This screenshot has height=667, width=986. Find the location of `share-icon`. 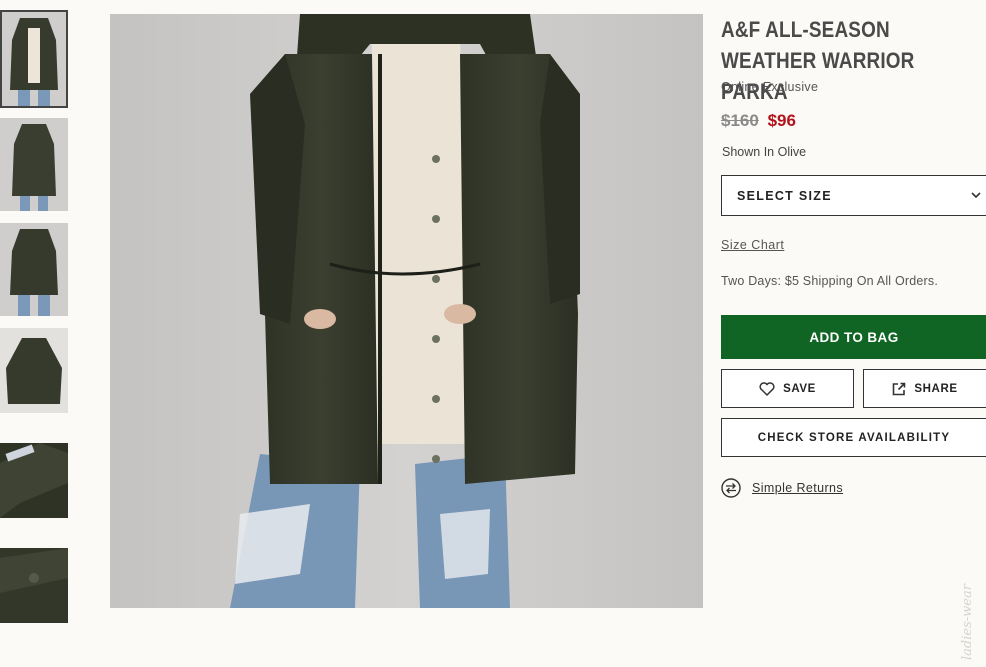

share-icon is located at coordinates (899, 388).